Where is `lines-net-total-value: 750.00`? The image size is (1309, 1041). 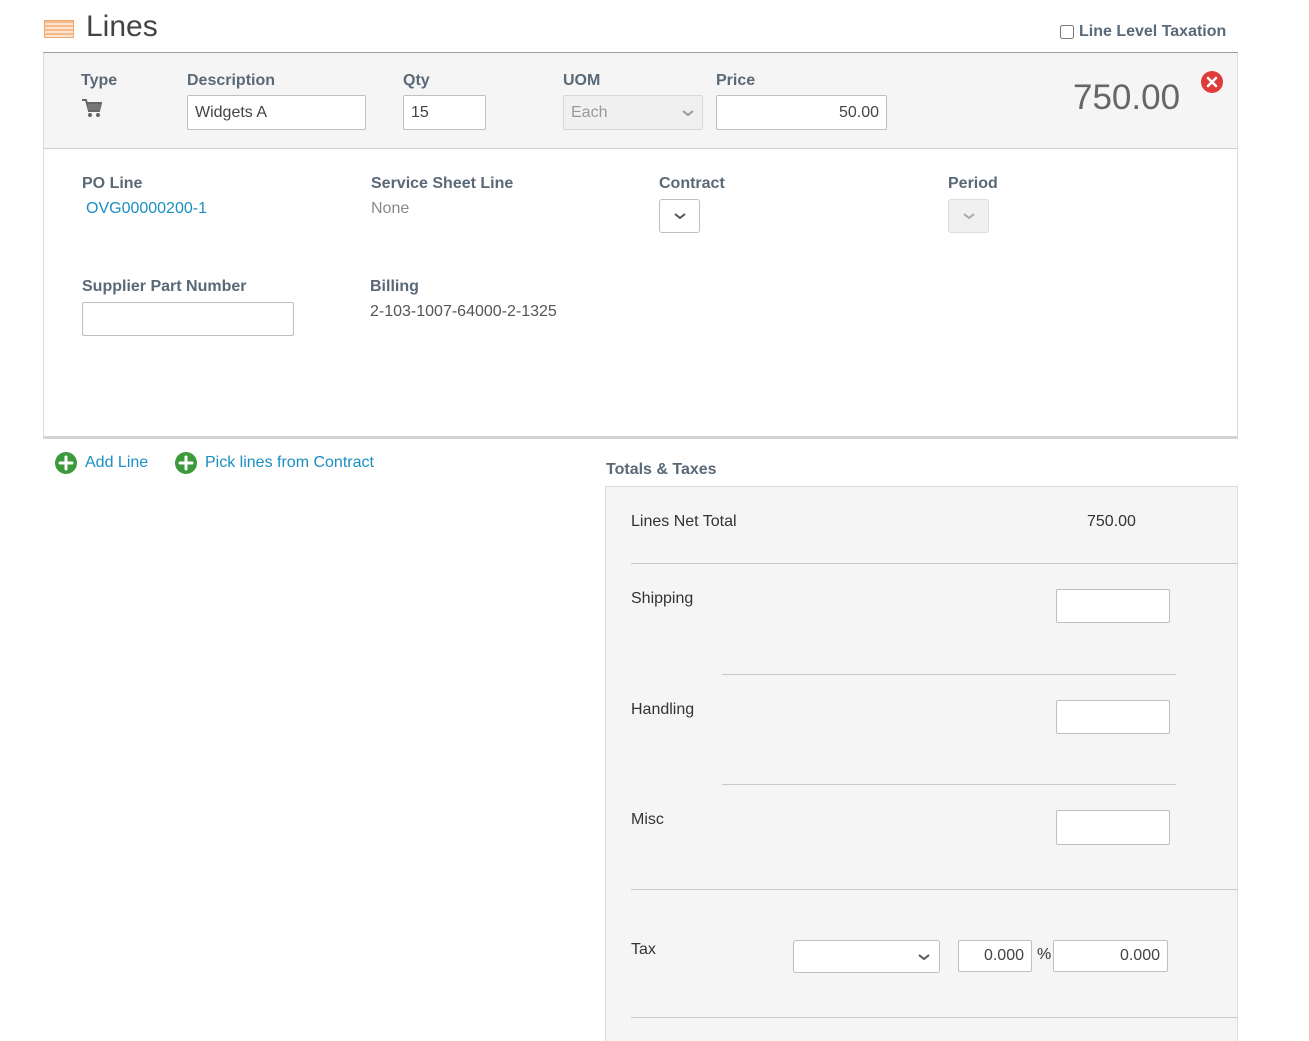
lines-net-total-value: 750.00 is located at coordinates (1111, 521).